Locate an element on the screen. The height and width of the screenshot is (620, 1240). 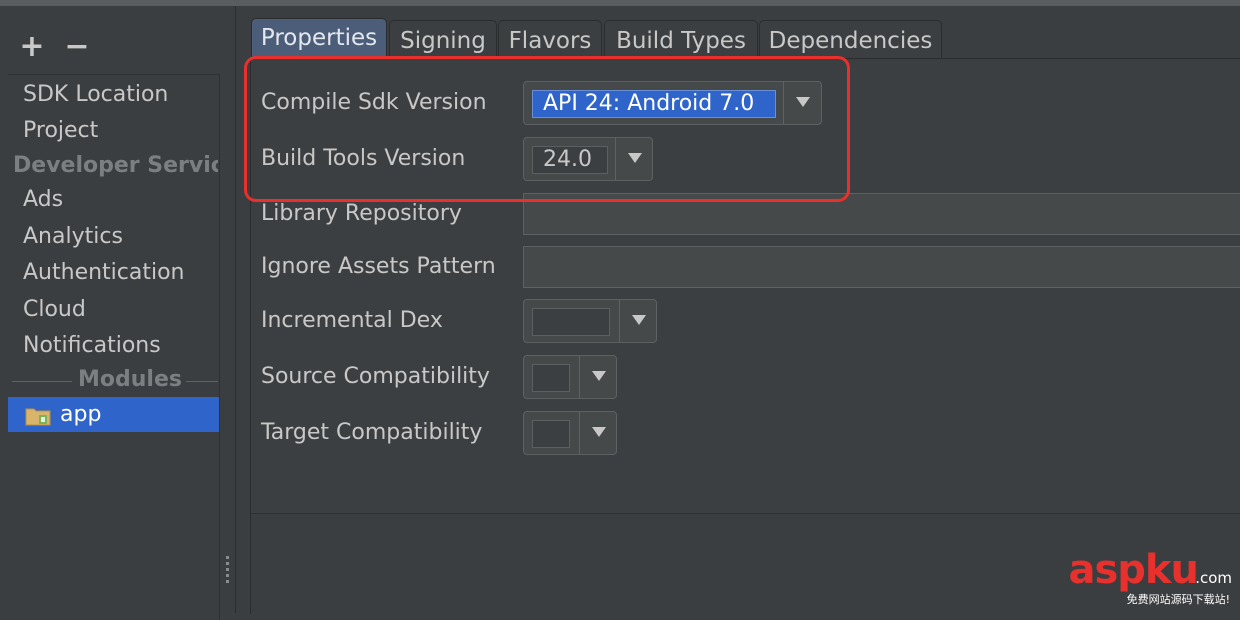
target-compat-combo is located at coordinates (570, 433).